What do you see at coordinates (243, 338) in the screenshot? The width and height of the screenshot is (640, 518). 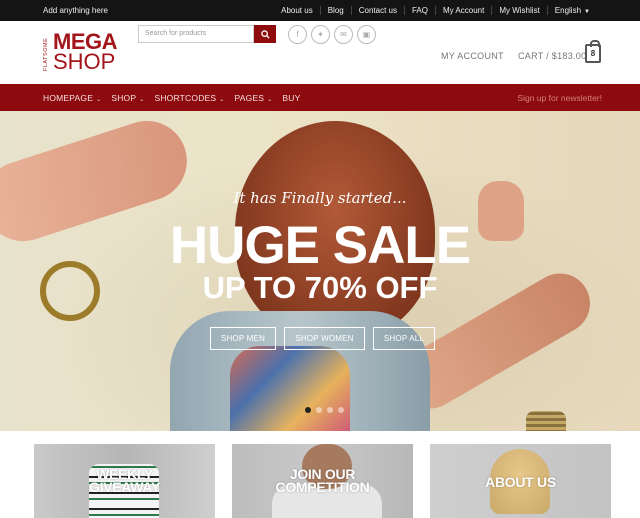 I see `shop-men-button: SHOP MEN` at bounding box center [243, 338].